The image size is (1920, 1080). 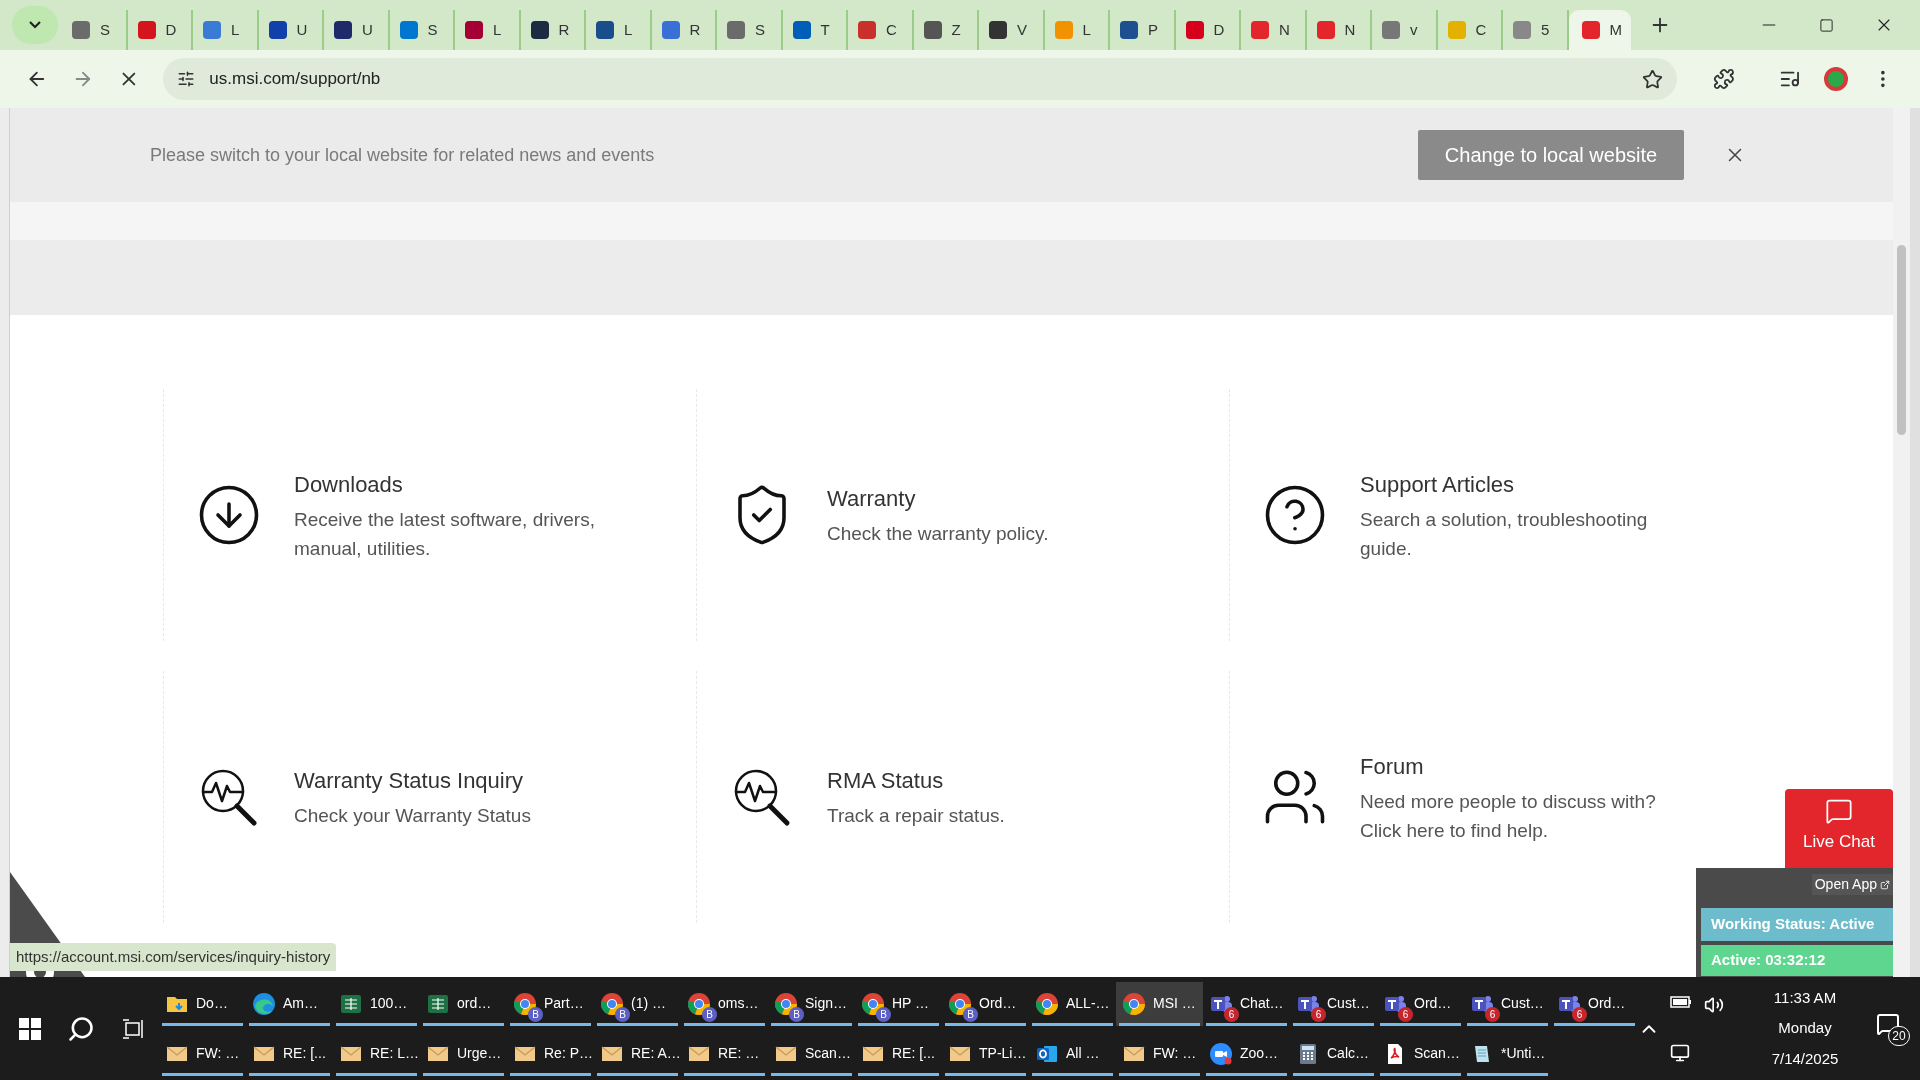 I want to click on live-chat-button: Live Chat, so click(x=1839, y=828).